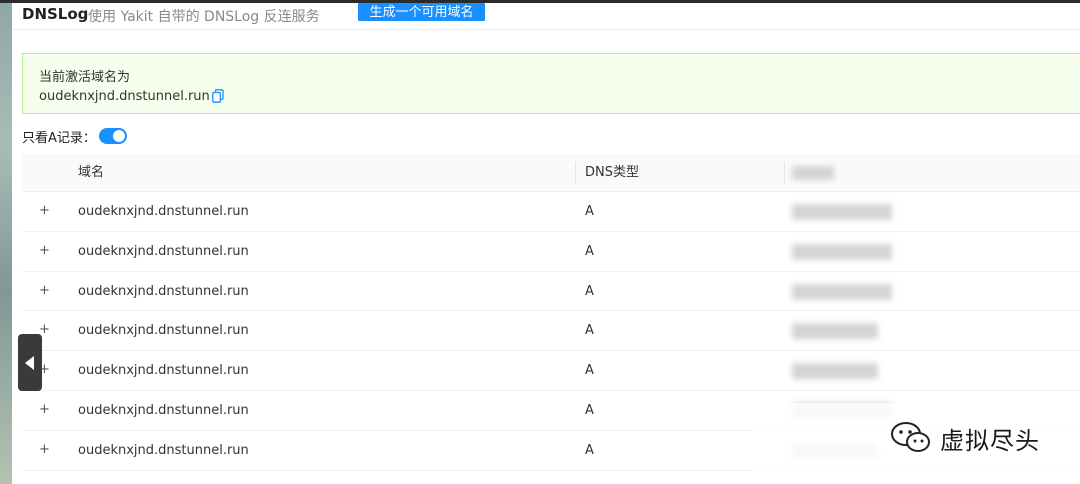 Image resolution: width=1080 pixels, height=484 pixels. Describe the element at coordinates (551, 83) in the screenshot. I see `active-domain-alert: 当前激活域名为 oudeknxjnd.dnstunnel.run` at that location.